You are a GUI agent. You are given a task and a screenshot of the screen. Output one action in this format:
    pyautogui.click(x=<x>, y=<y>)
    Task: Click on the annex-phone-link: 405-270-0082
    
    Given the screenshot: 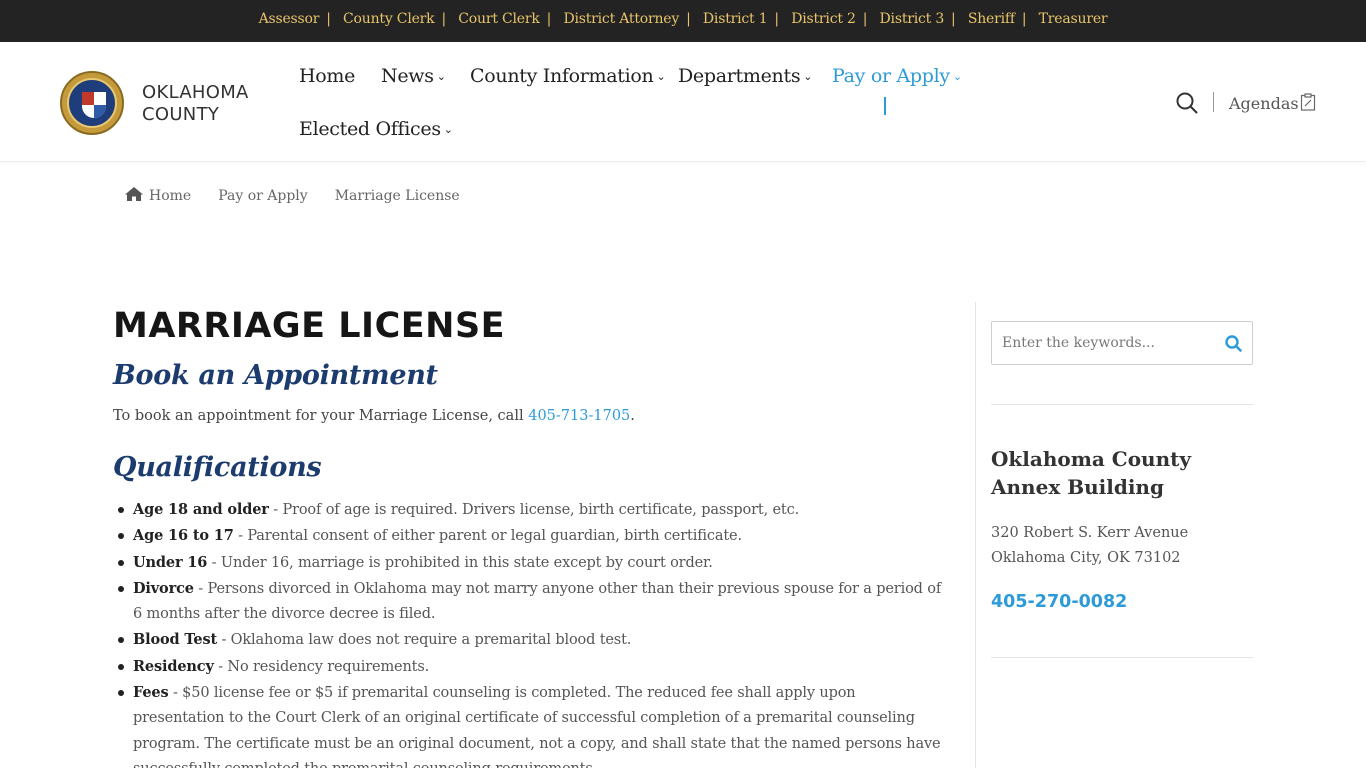 What is the action you would take?
    pyautogui.click(x=1059, y=602)
    